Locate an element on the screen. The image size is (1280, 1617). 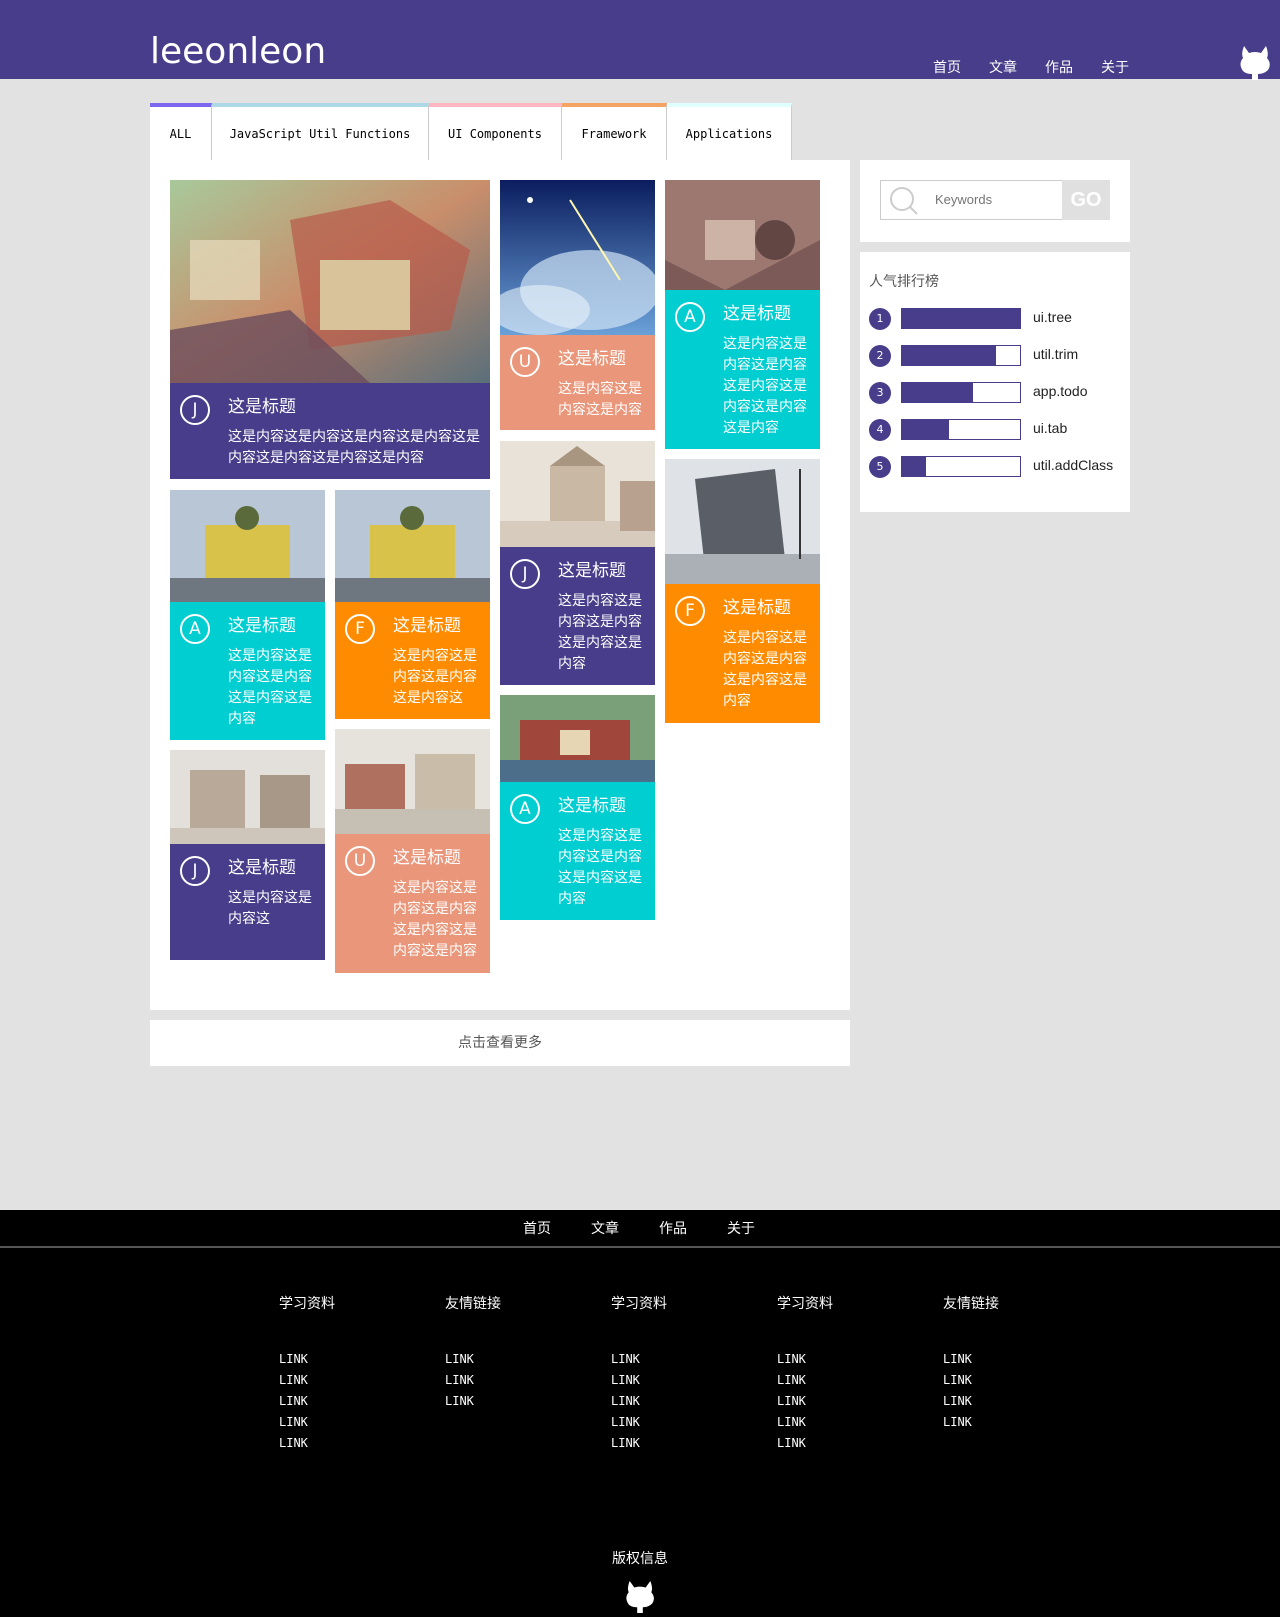
card-badge: F is located at coordinates (360, 629).